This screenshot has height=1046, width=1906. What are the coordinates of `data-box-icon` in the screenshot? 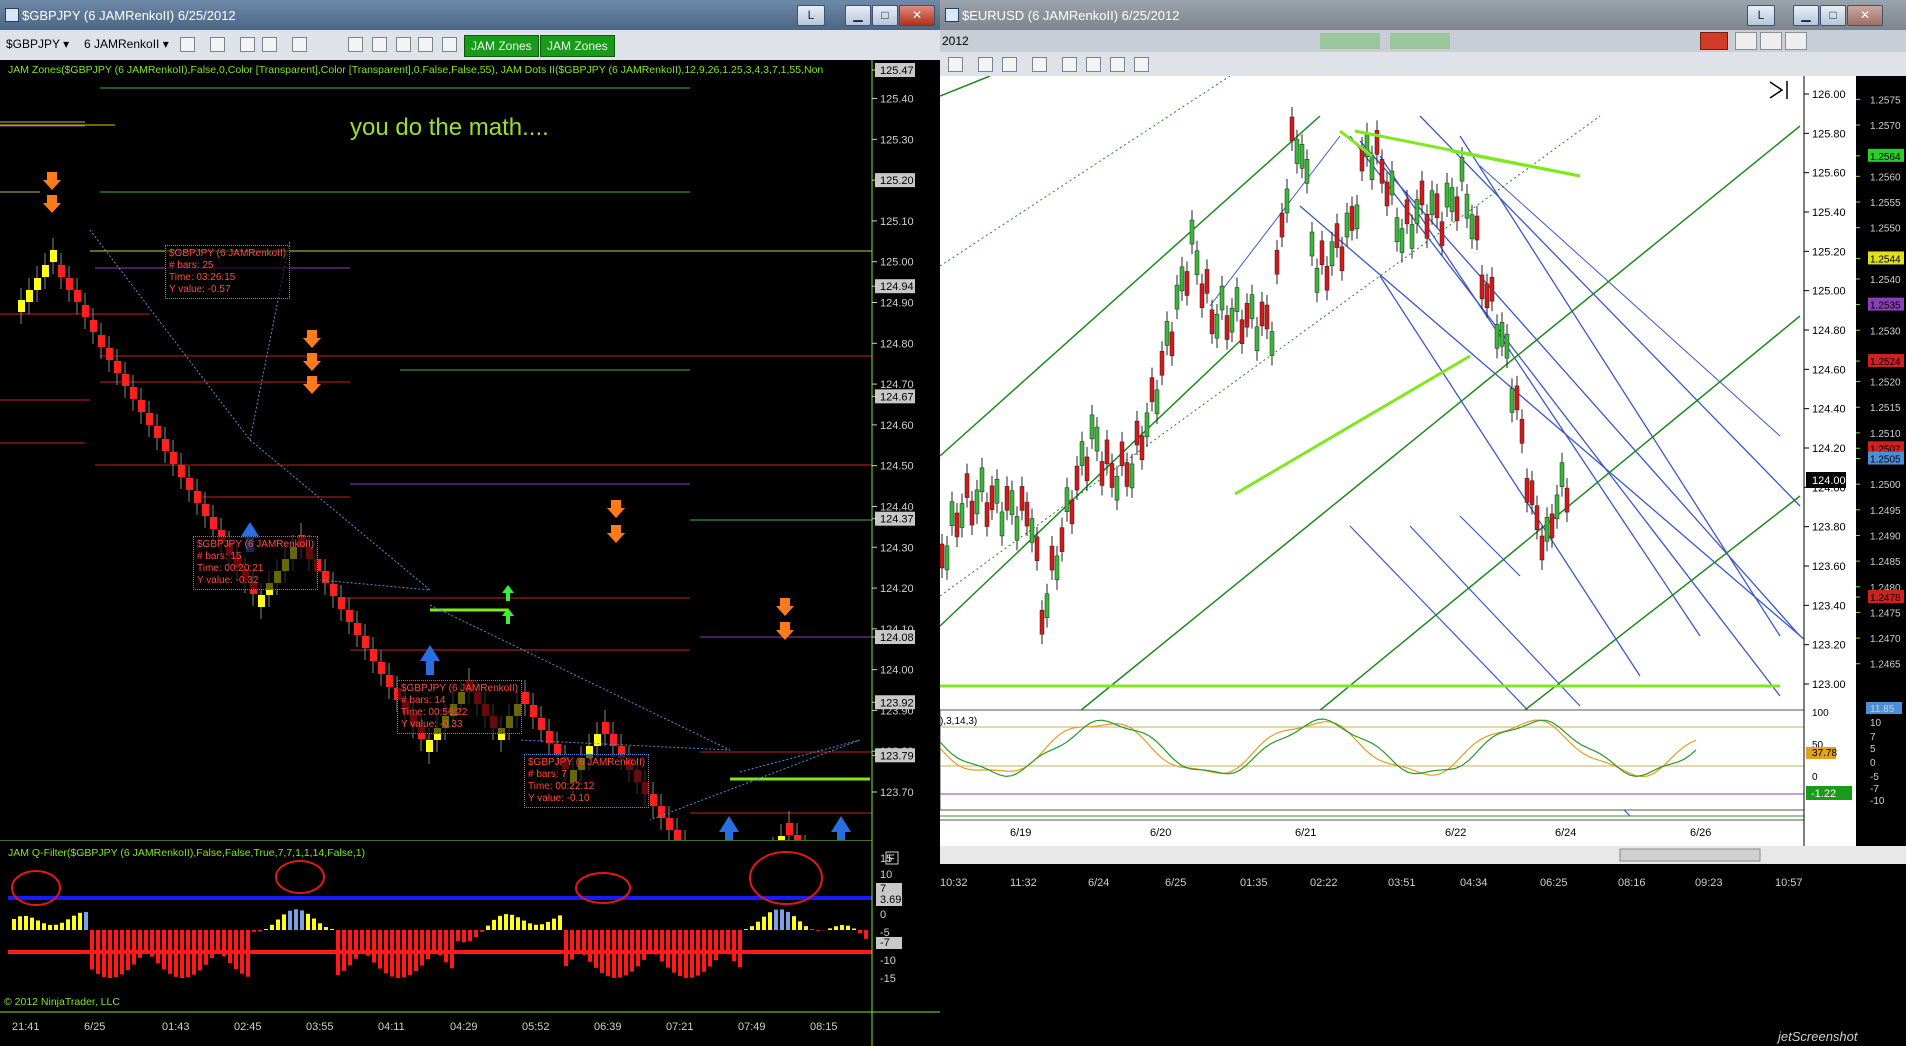 It's located at (425, 44).